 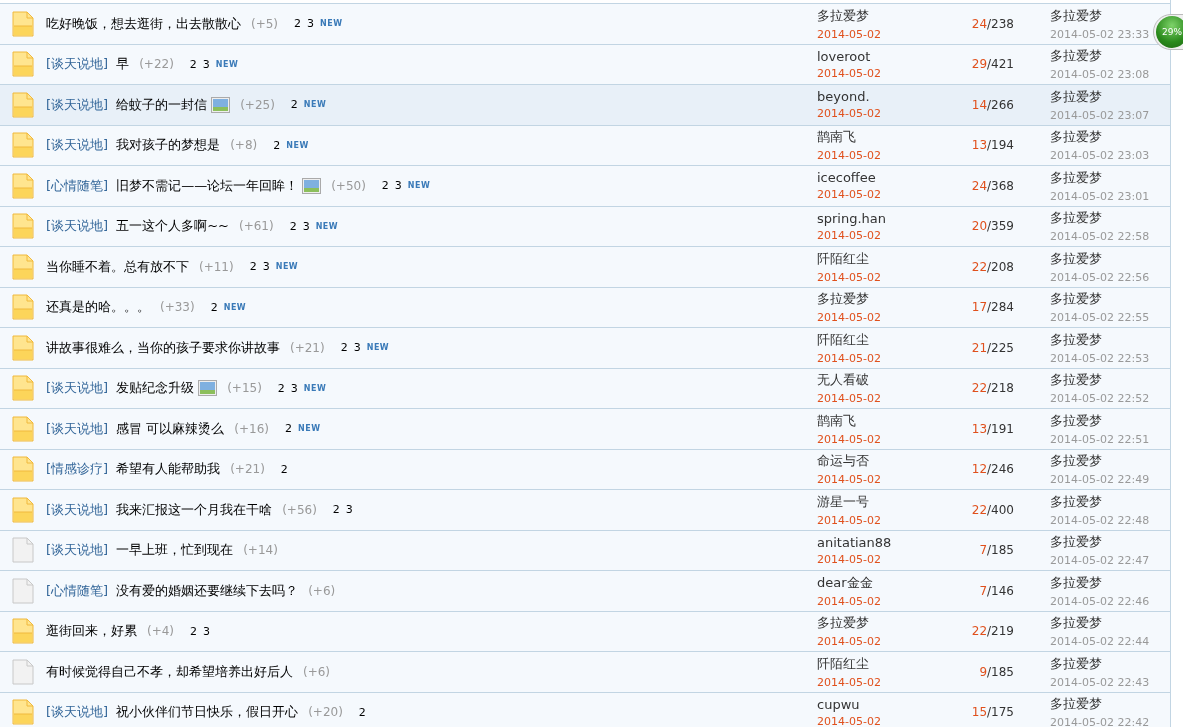 What do you see at coordinates (77, 469) in the screenshot?
I see `category-link: [情感诊疗]` at bounding box center [77, 469].